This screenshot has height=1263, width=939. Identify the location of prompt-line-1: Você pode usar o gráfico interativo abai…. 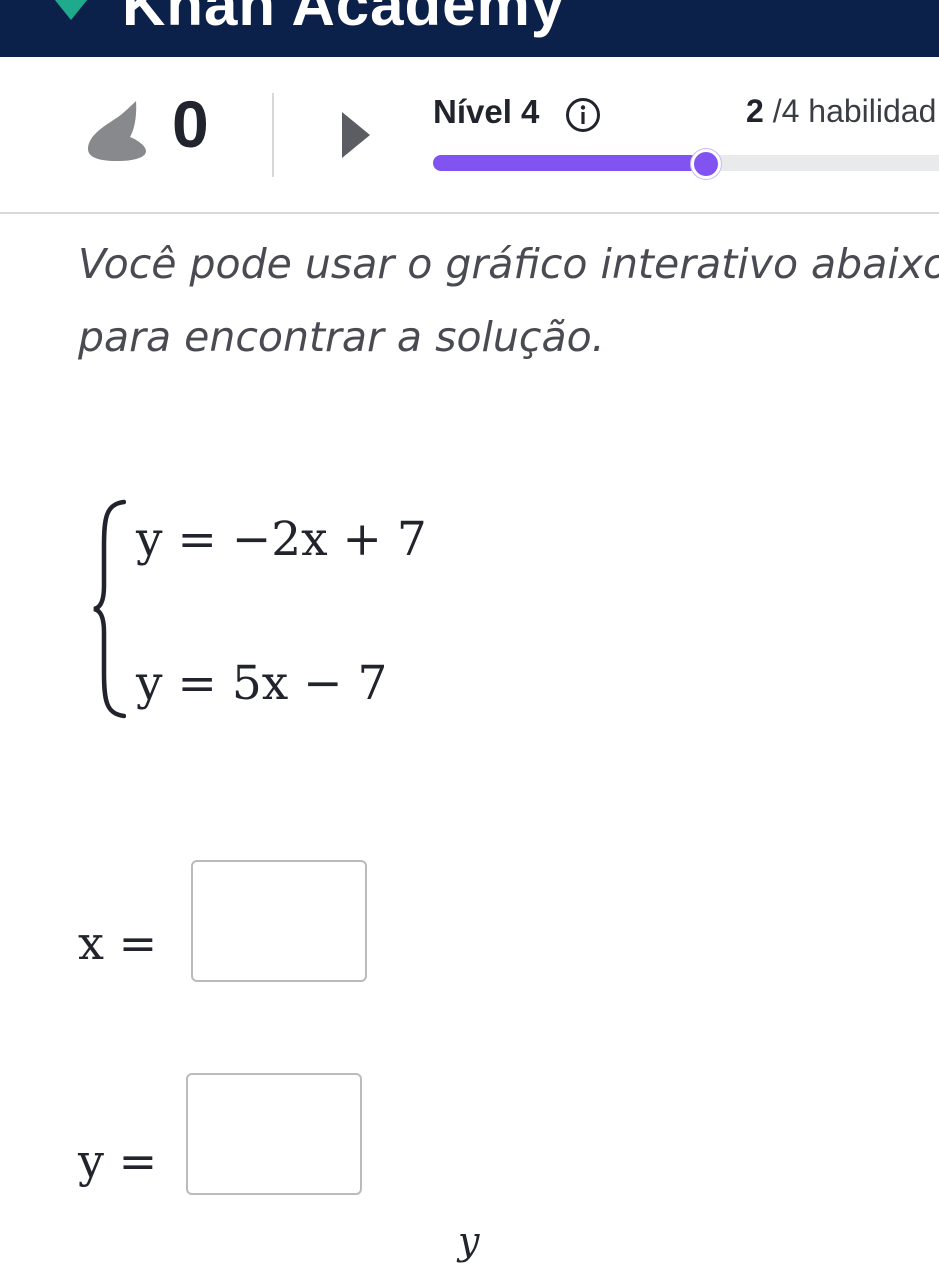
(508, 264).